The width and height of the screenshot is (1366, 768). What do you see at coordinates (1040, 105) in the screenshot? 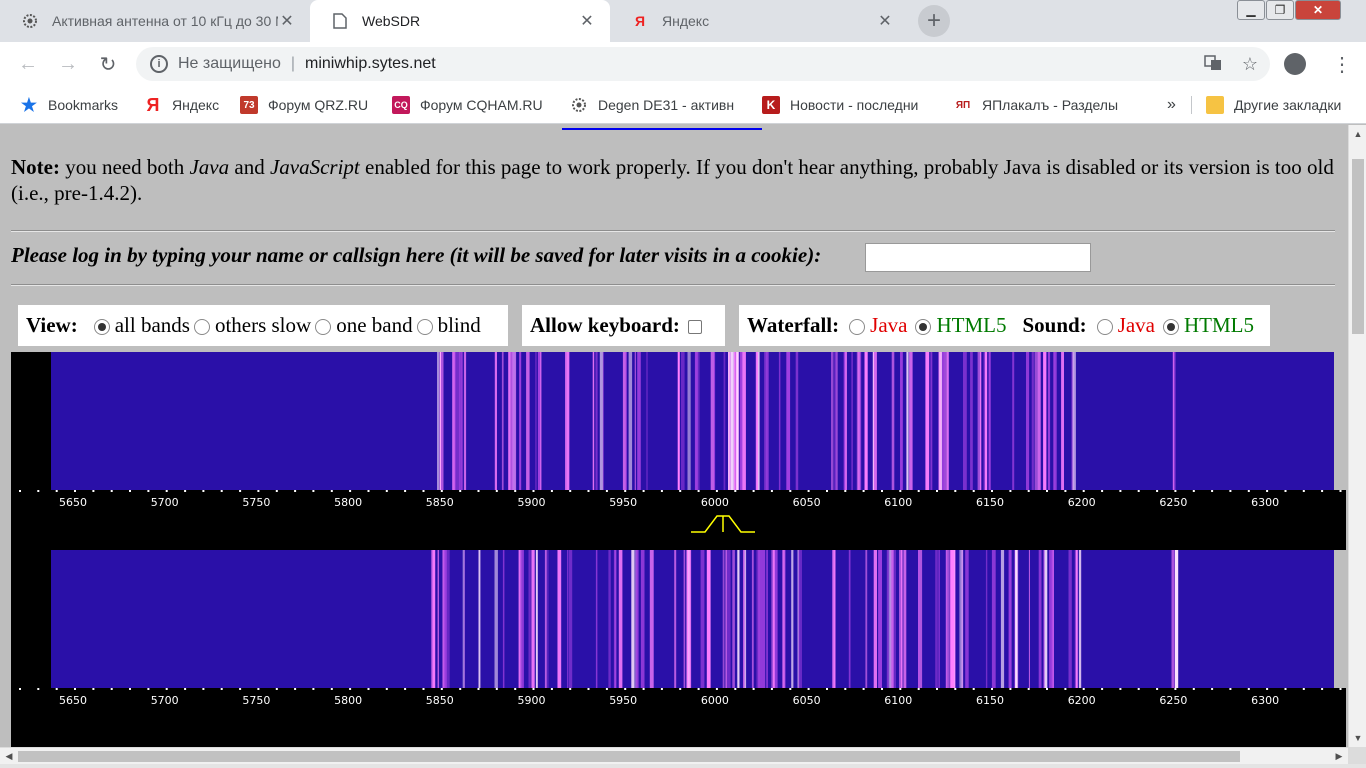
I see `bookmark-yaplakal: ЯП ЯПлакалъ - Разделы` at bounding box center [1040, 105].